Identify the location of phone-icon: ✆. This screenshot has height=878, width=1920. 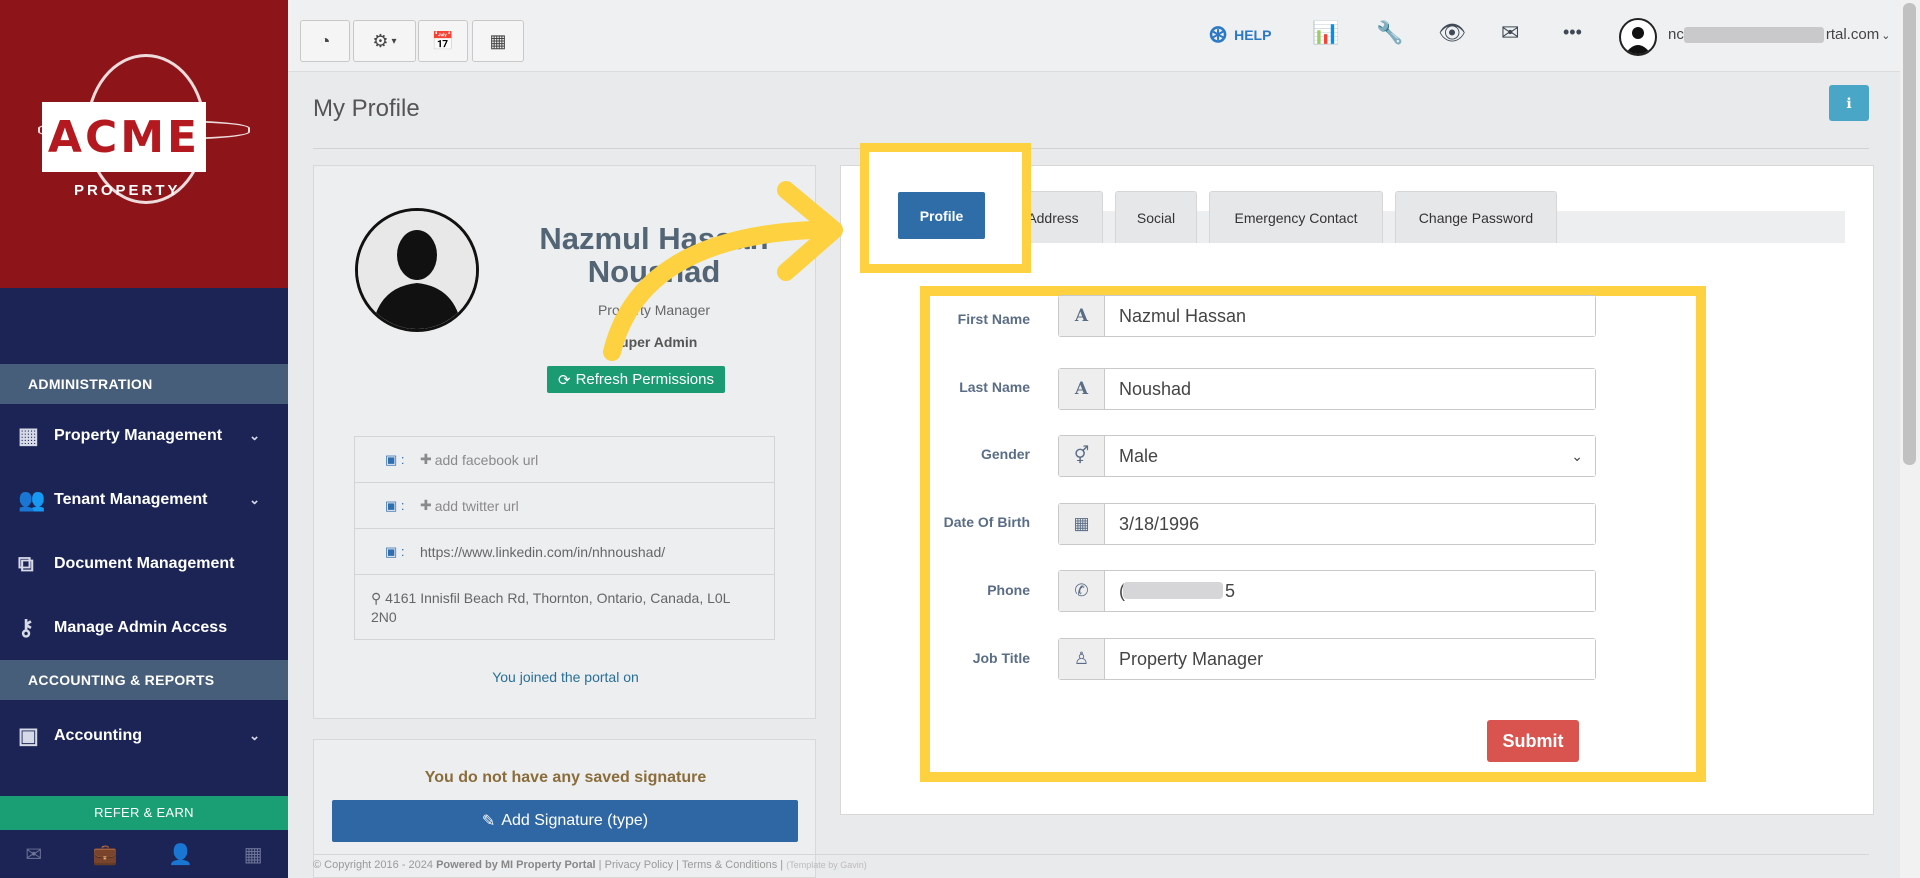
(1082, 591).